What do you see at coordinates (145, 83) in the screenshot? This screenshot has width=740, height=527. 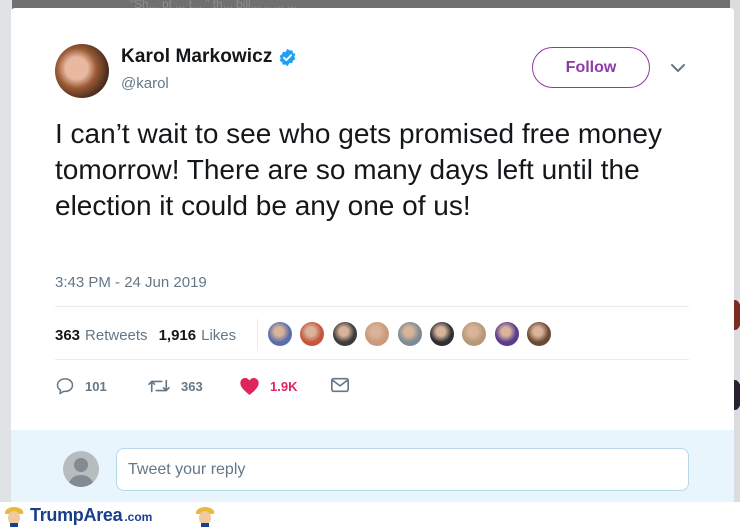 I see `author-handle: @karol` at bounding box center [145, 83].